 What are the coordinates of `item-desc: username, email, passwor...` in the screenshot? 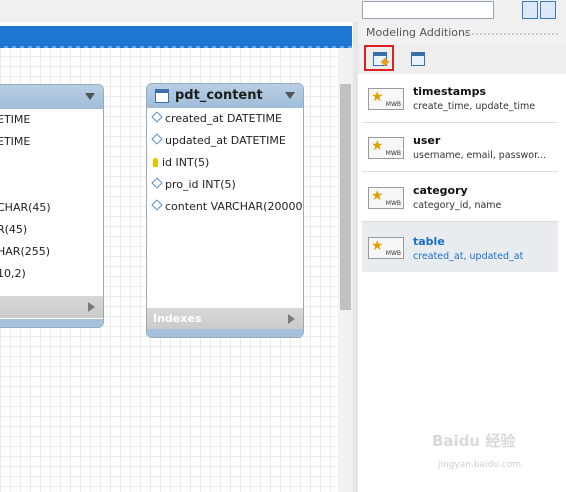 It's located at (480, 155).